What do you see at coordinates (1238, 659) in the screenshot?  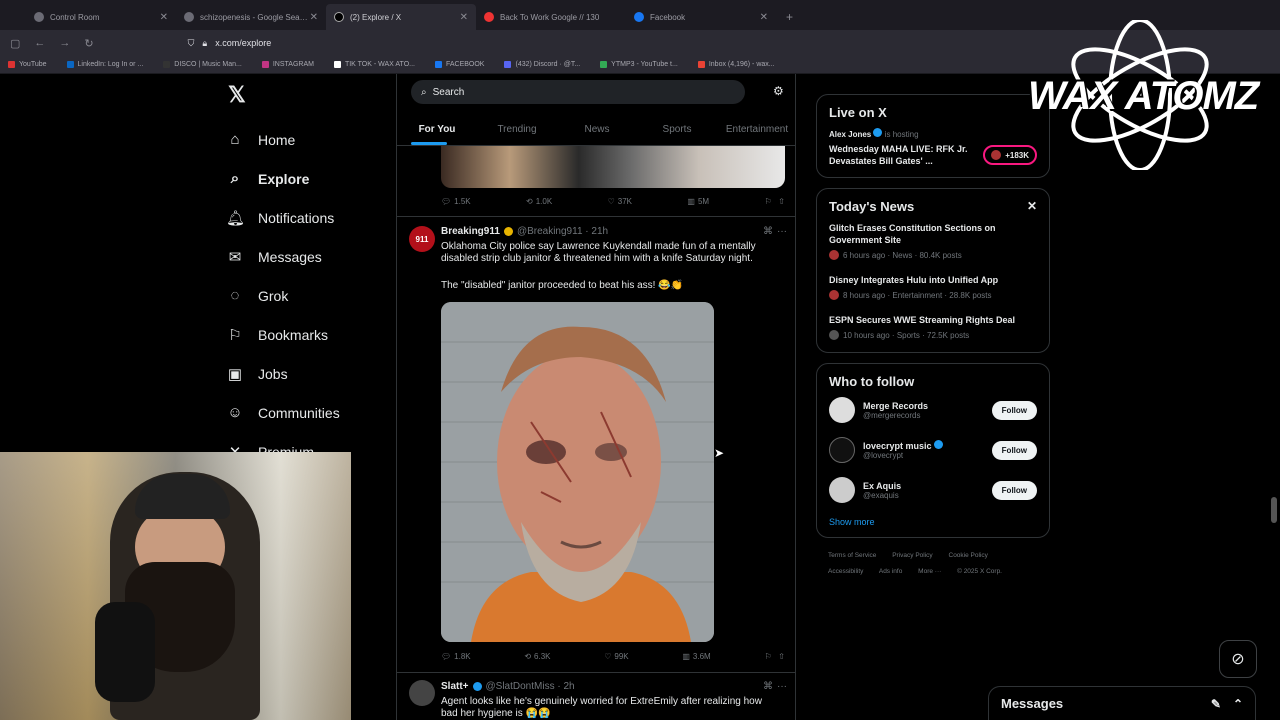 I see `grok-fab-icon: ⊘` at bounding box center [1238, 659].